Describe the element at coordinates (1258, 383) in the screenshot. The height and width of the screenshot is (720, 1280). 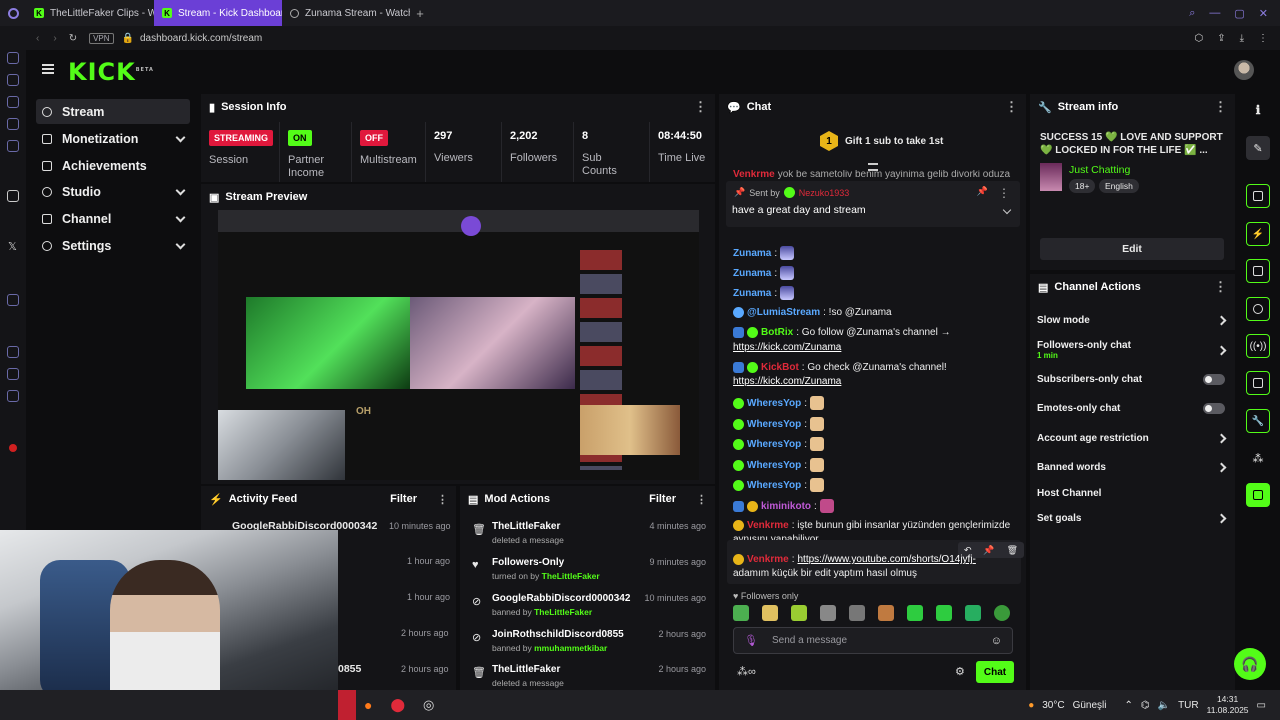
I see `server-icon` at that location.